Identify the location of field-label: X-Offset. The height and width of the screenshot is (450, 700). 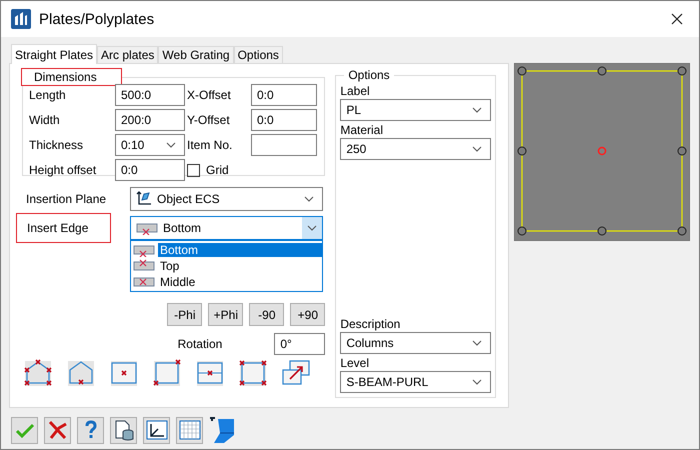
(209, 95).